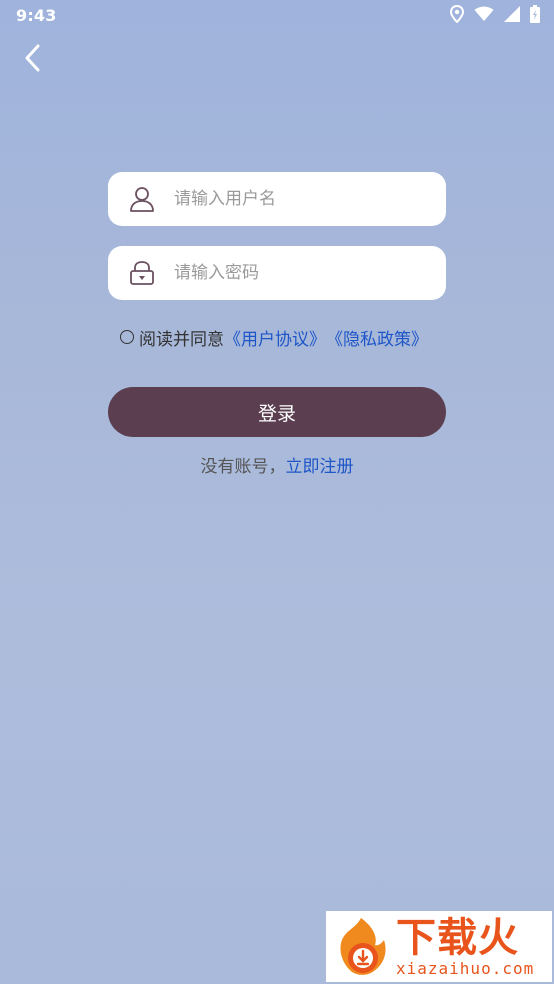 This screenshot has height=984, width=554. Describe the element at coordinates (512, 14) in the screenshot. I see `signal-icon` at that location.